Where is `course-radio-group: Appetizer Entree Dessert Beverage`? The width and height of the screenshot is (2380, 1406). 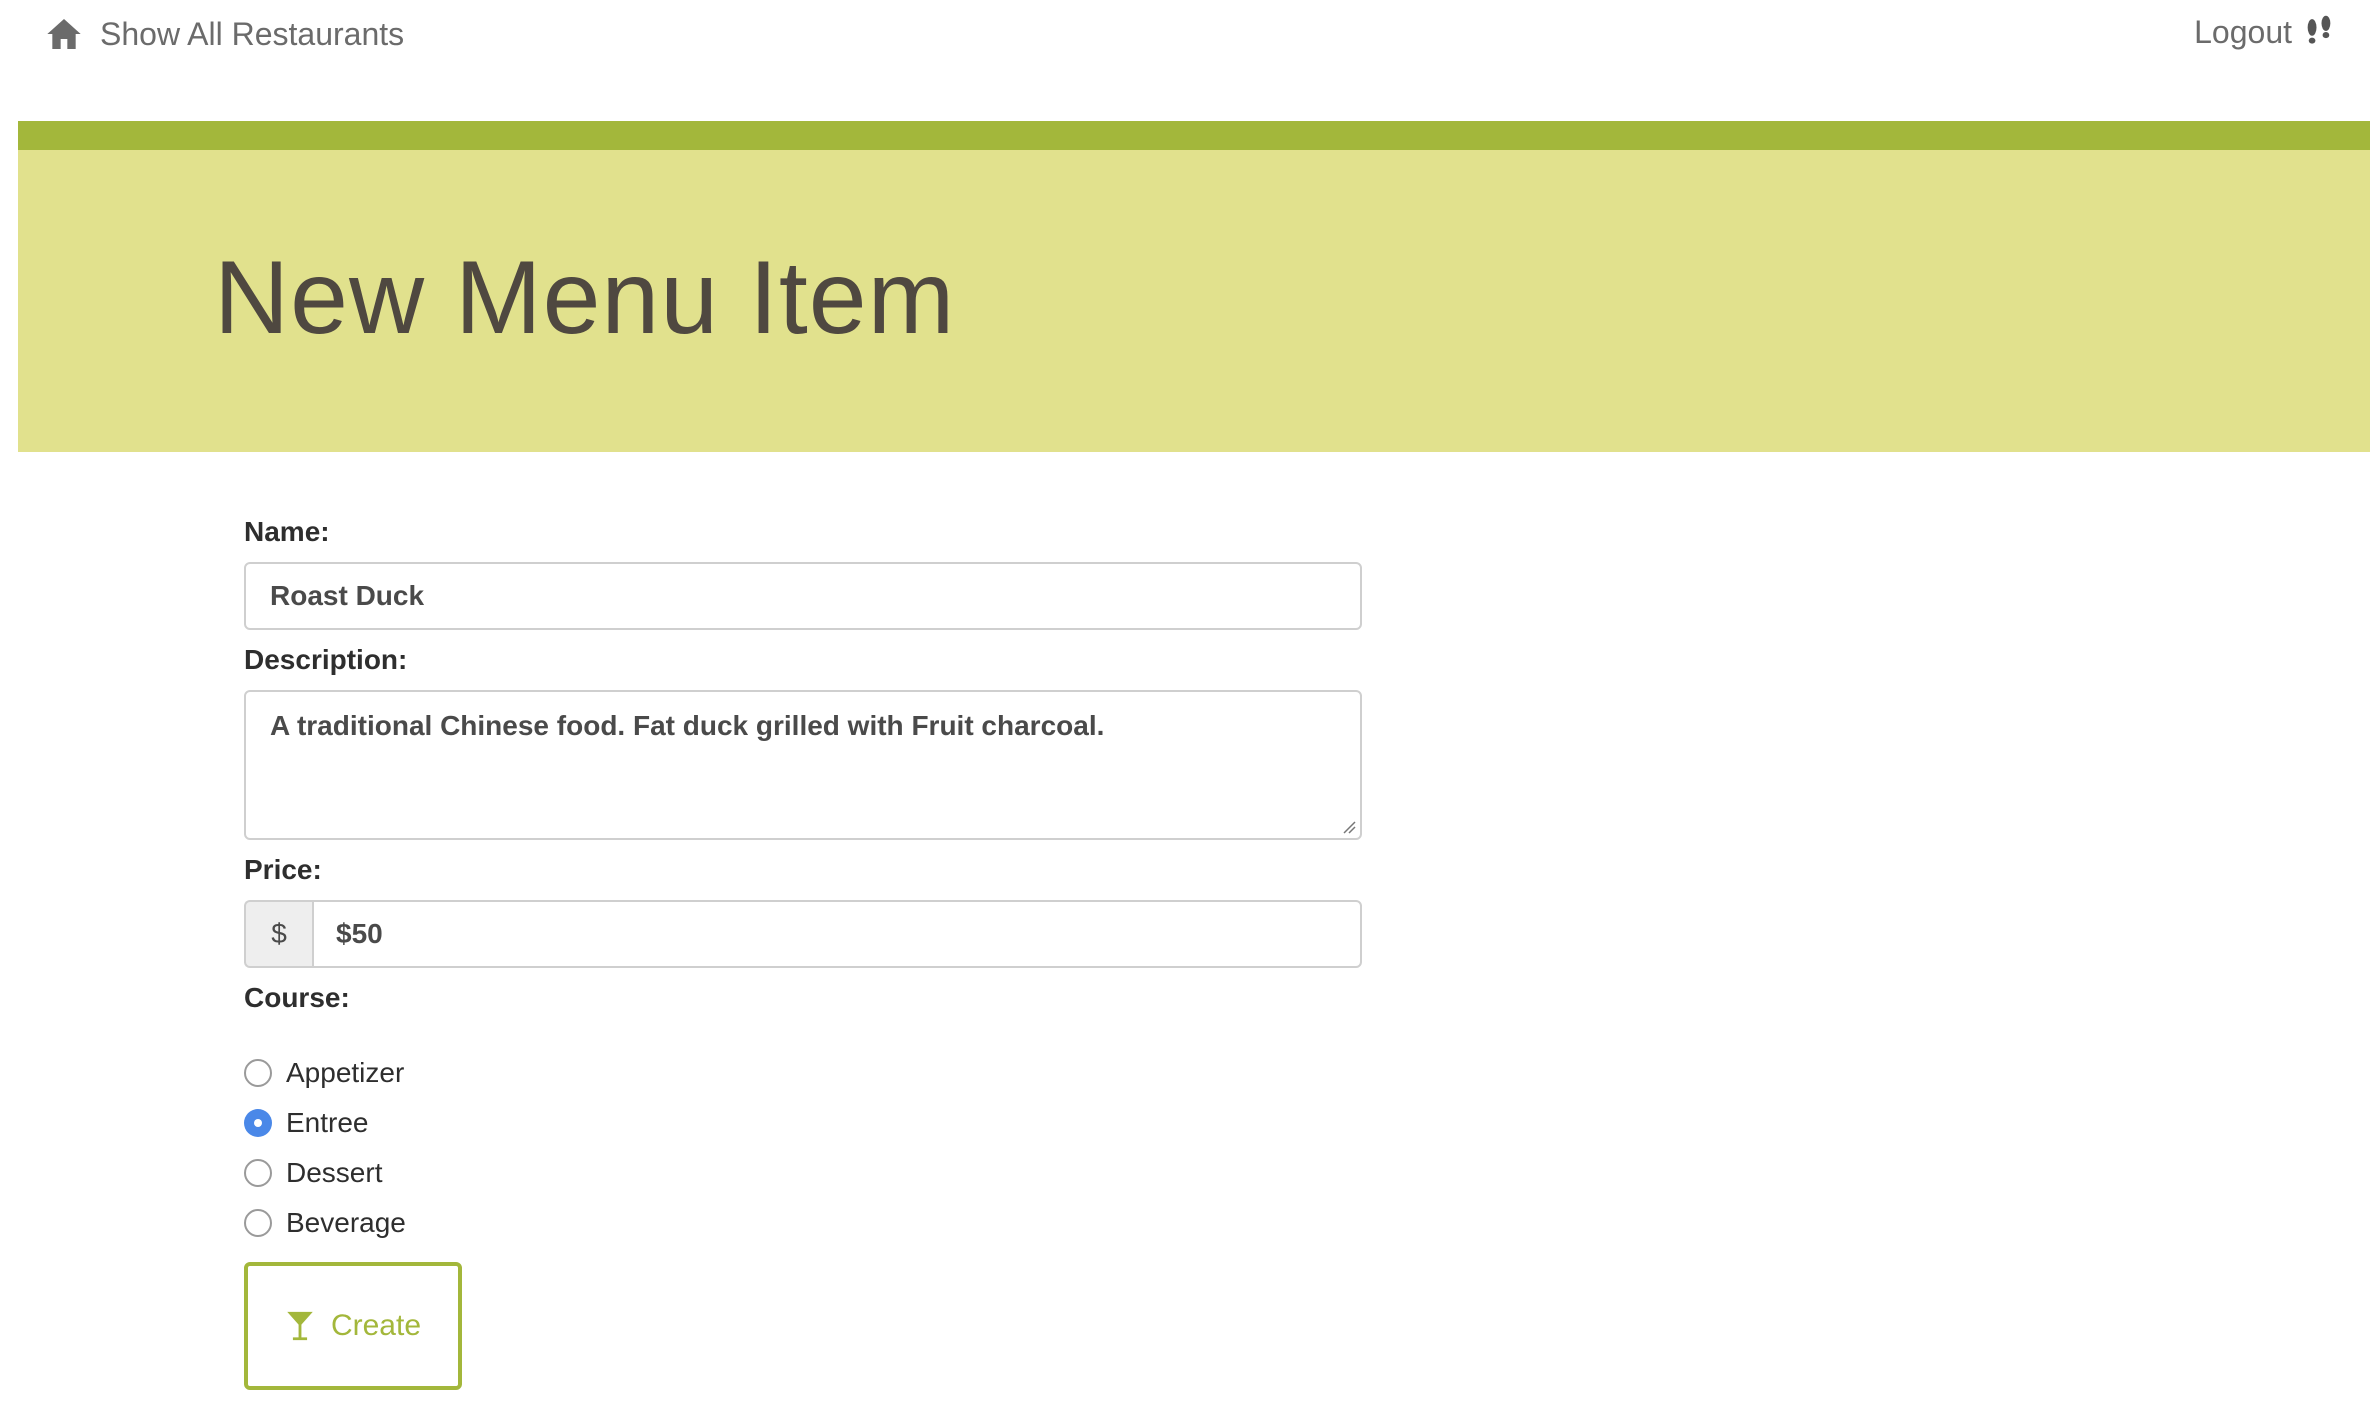 course-radio-group: Appetizer Entree Dessert Beverage is located at coordinates (804, 1148).